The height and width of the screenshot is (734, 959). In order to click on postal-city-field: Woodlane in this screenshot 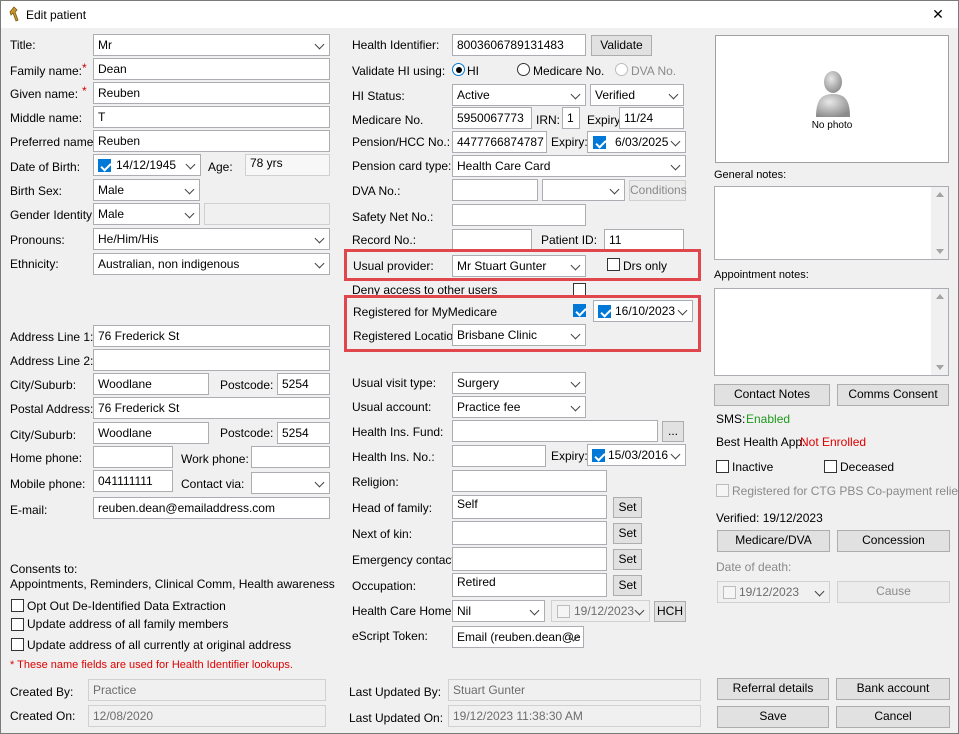, I will do `click(151, 433)`.